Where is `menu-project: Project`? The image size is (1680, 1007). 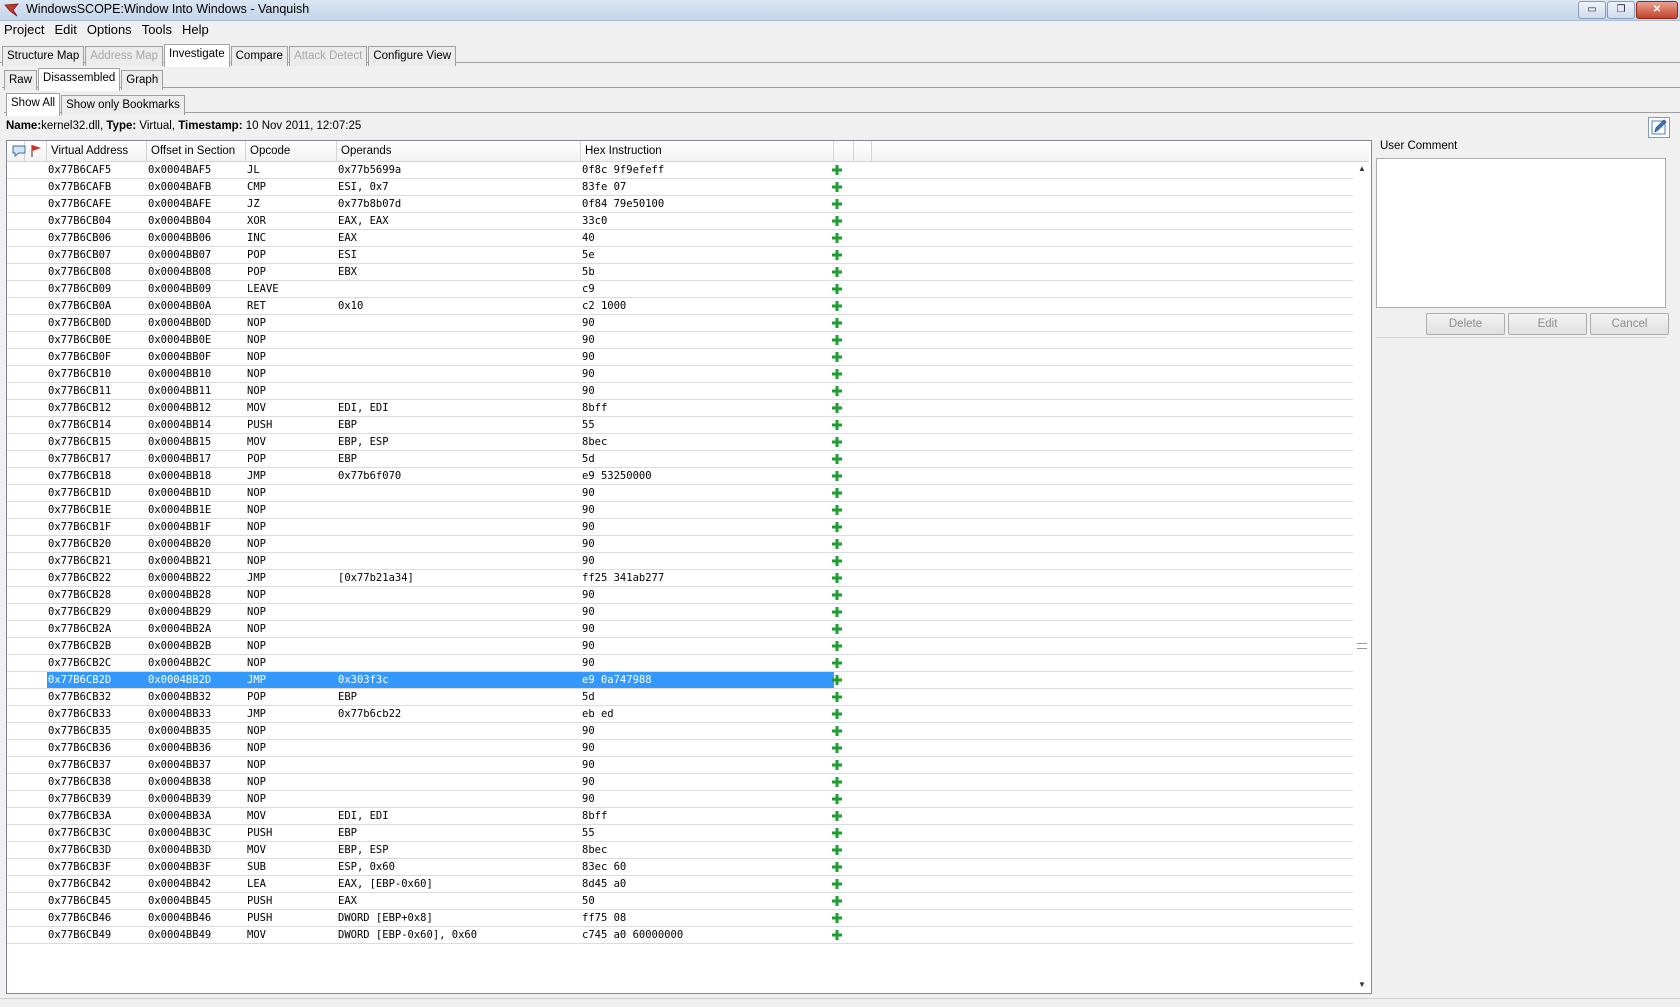 menu-project: Project is located at coordinates (25, 30).